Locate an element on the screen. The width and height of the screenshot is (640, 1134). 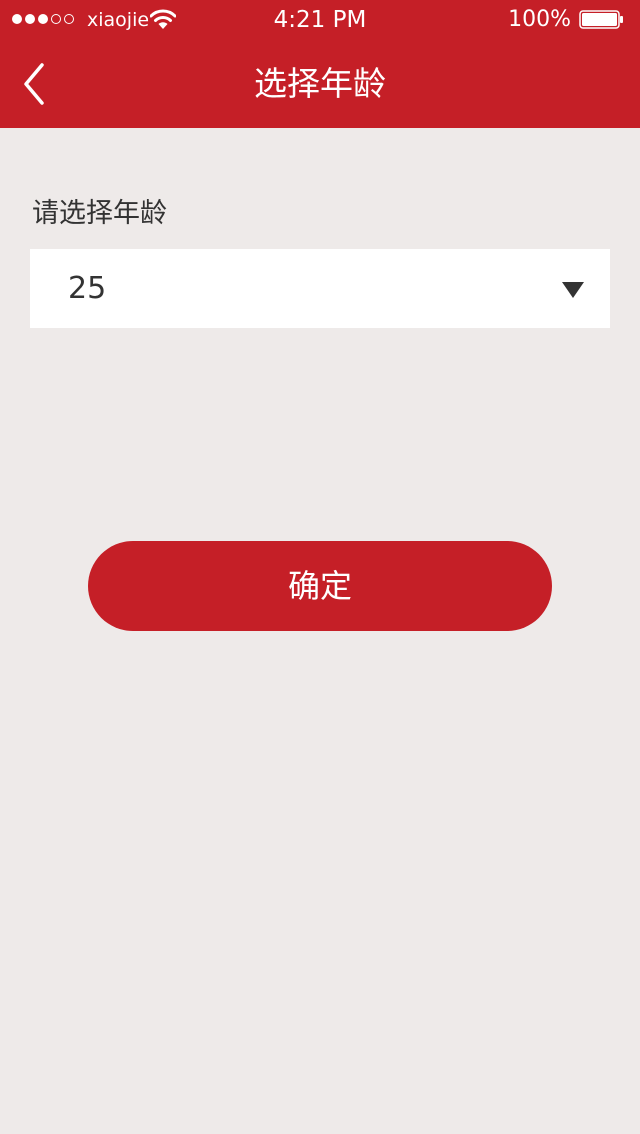
age-select-label: 请选择年龄 is located at coordinates (99, 213).